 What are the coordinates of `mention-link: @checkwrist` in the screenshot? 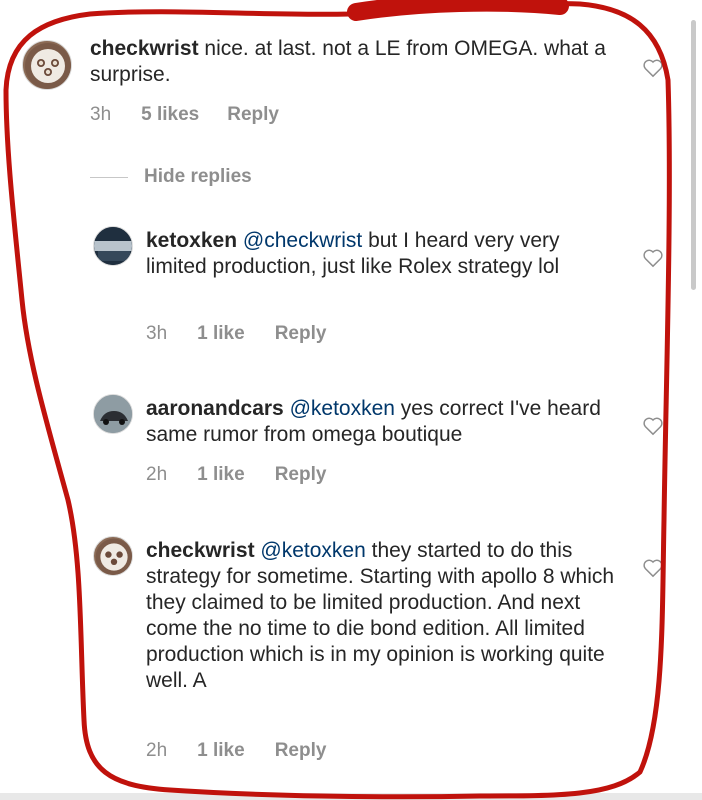 It's located at (302, 240).